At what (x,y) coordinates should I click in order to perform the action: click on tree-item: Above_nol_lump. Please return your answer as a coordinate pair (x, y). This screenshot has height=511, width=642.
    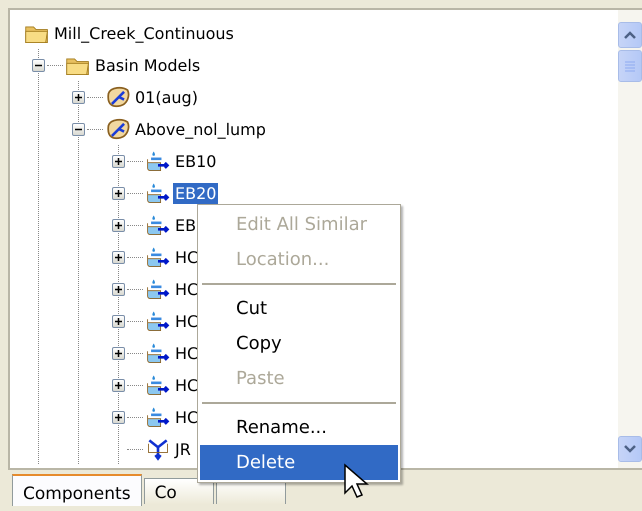
    Looking at the image, I should click on (200, 129).